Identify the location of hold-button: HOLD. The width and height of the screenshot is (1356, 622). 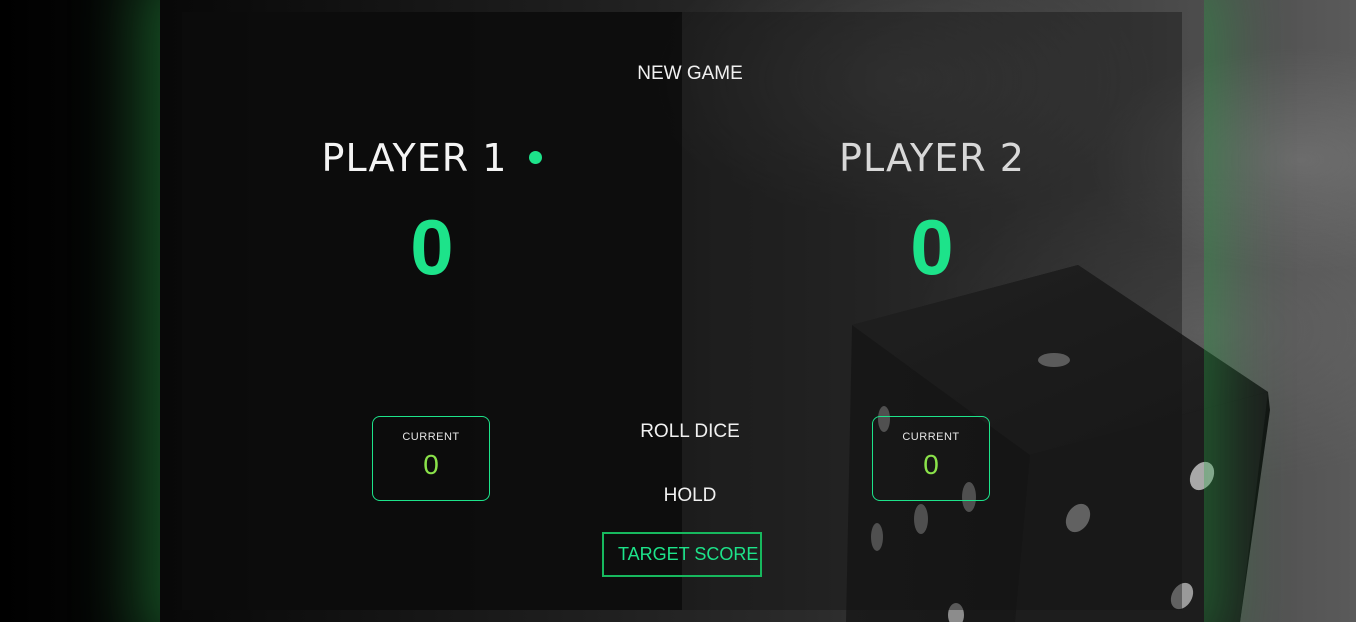
(690, 496).